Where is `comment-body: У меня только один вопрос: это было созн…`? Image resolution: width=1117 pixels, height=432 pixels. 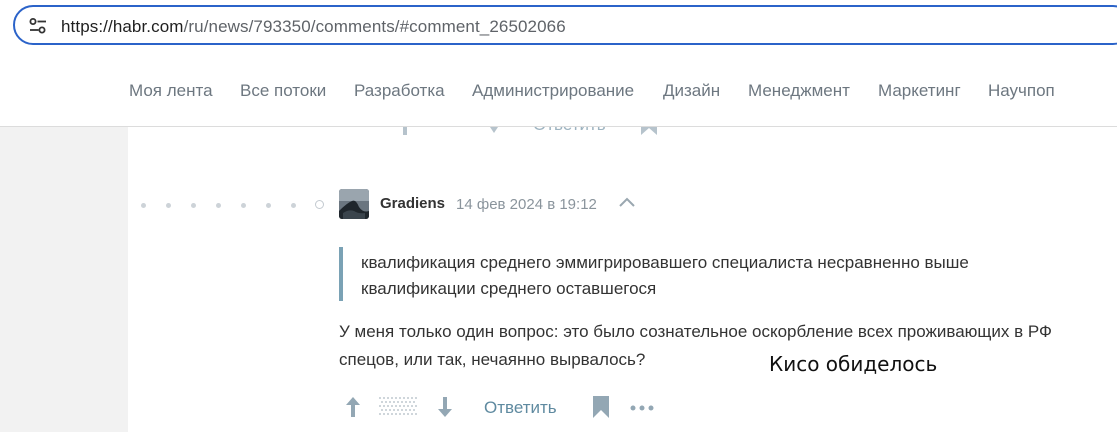
comment-body: У меня только один вопрос: это было созн… is located at coordinates (695, 345).